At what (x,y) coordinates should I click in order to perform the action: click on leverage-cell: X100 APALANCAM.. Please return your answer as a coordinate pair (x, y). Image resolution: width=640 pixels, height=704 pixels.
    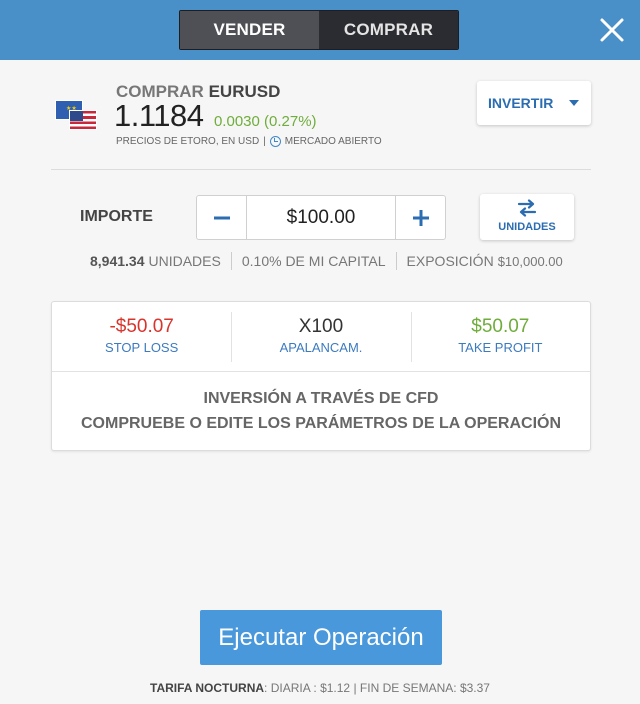
    Looking at the image, I should click on (320, 336).